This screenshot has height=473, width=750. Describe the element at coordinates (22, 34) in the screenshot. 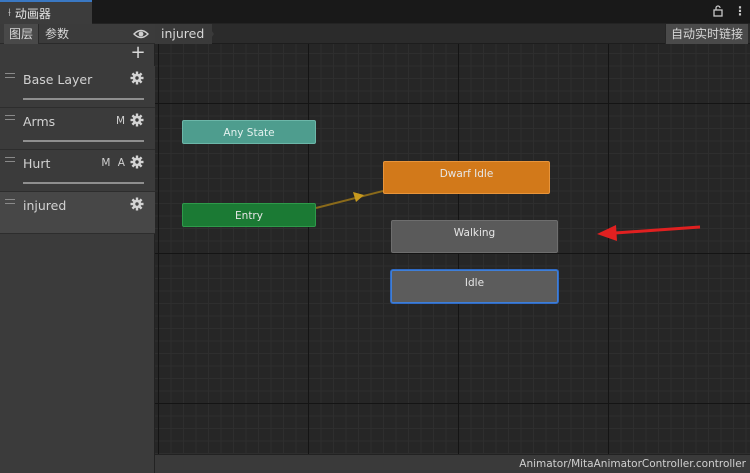

I see `tab-layers: 图层` at that location.